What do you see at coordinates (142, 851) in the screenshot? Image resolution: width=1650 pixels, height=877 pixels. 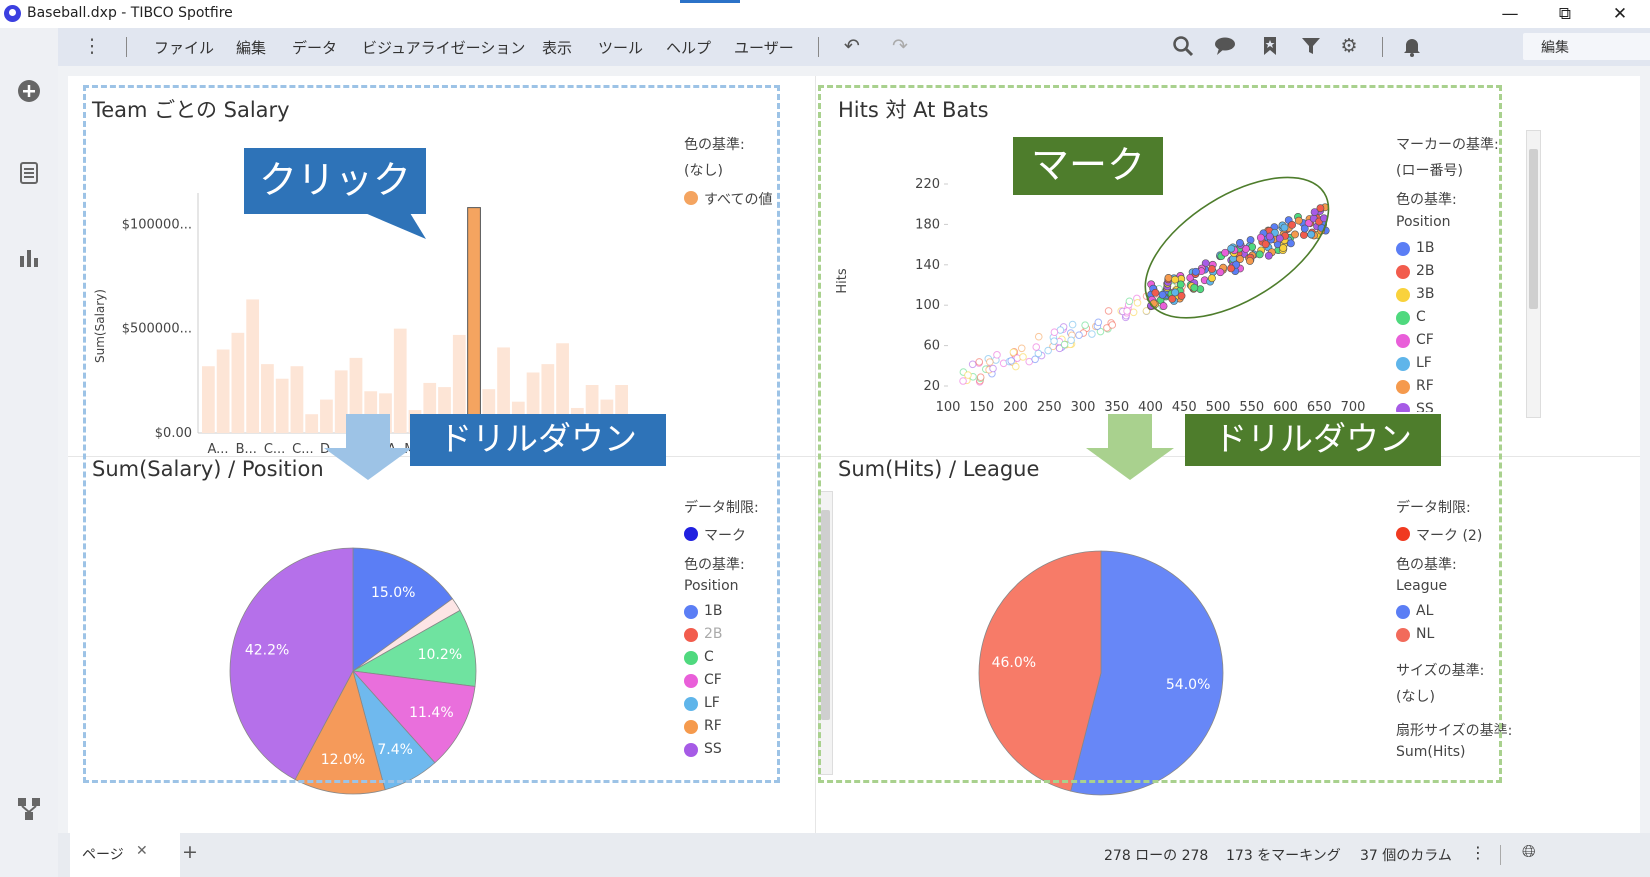 I see `close-tab-icon: ✕` at bounding box center [142, 851].